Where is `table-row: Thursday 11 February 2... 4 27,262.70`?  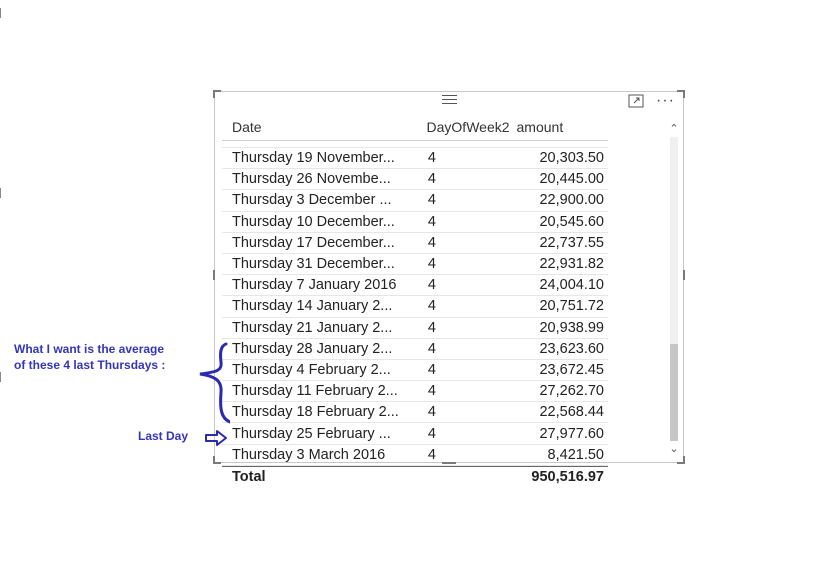
table-row: Thursday 11 February 2... 4 27,262.70 is located at coordinates (415, 392).